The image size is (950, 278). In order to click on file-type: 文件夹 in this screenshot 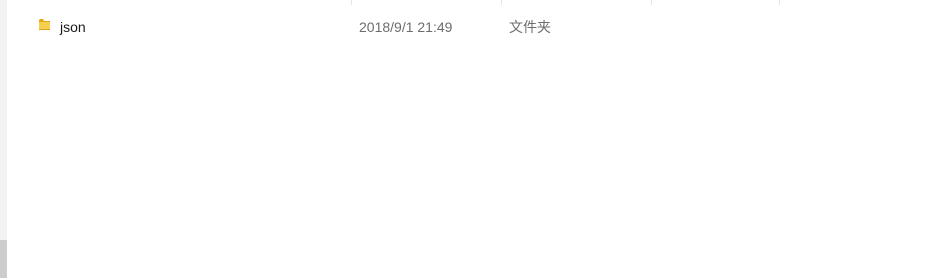, I will do `click(530, 27)`.